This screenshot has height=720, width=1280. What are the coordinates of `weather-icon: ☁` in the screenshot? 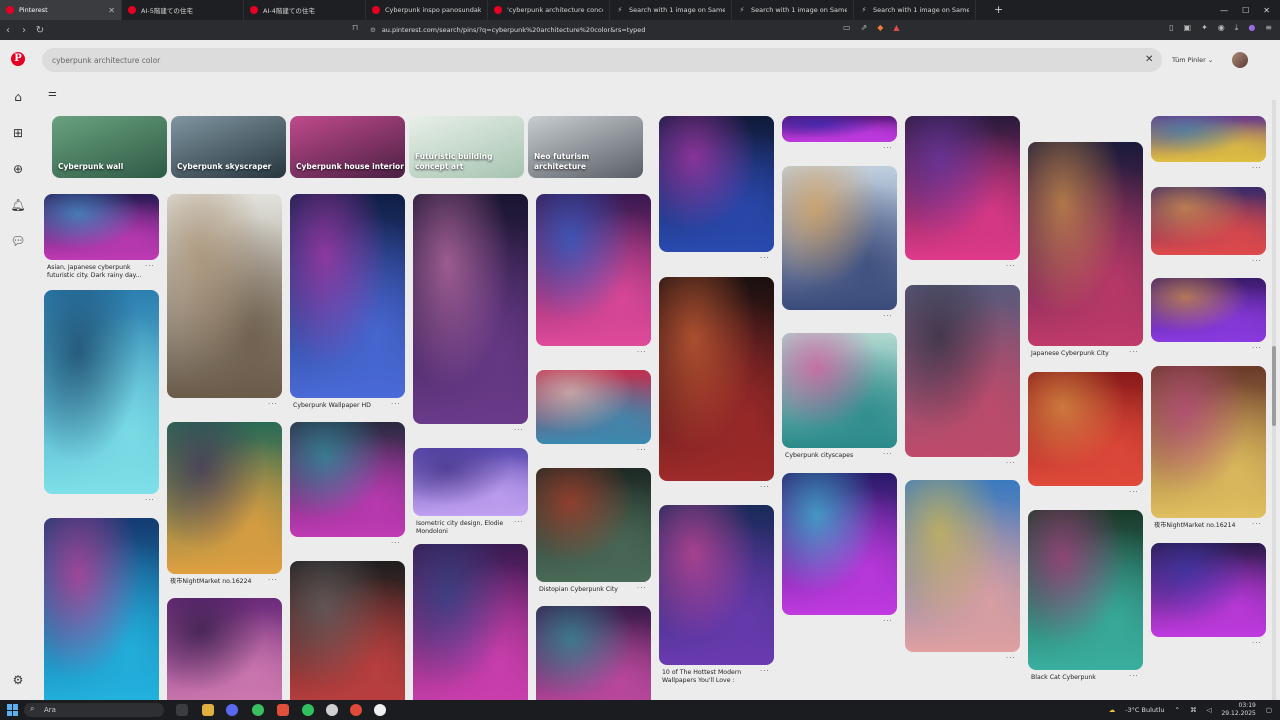 It's located at (1112, 710).